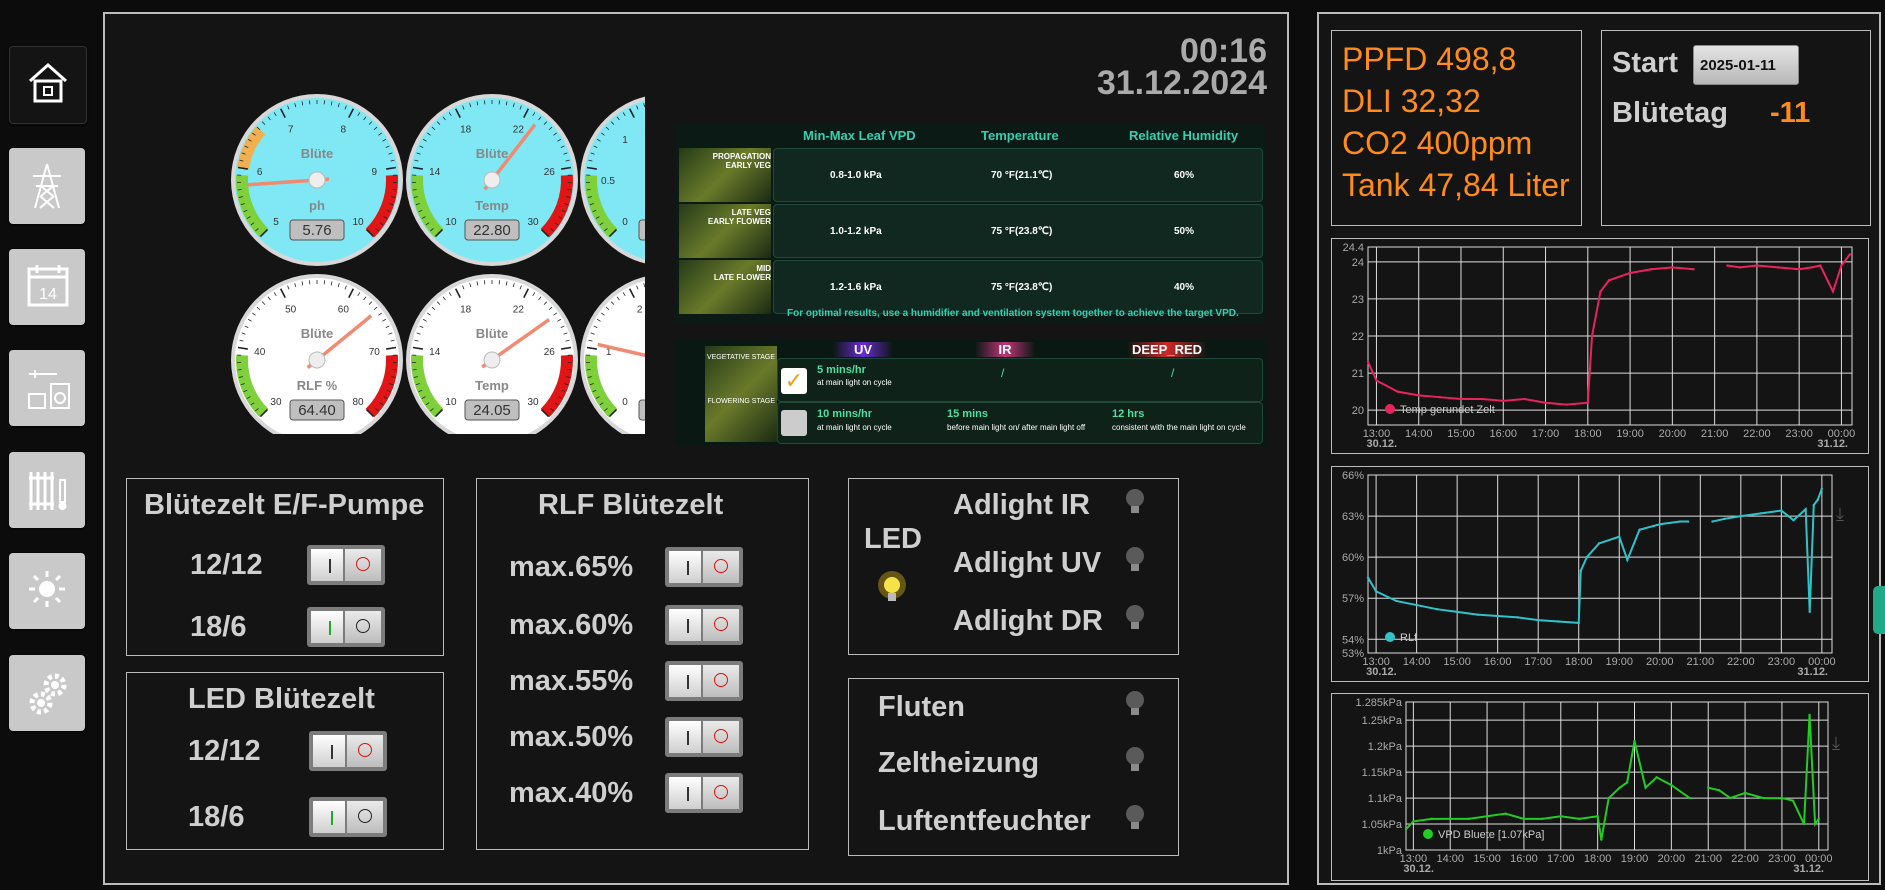 The height and width of the screenshot is (890, 1885). Describe the element at coordinates (1741, 662) in the screenshot. I see `chart-x-tick: 22:00` at that location.